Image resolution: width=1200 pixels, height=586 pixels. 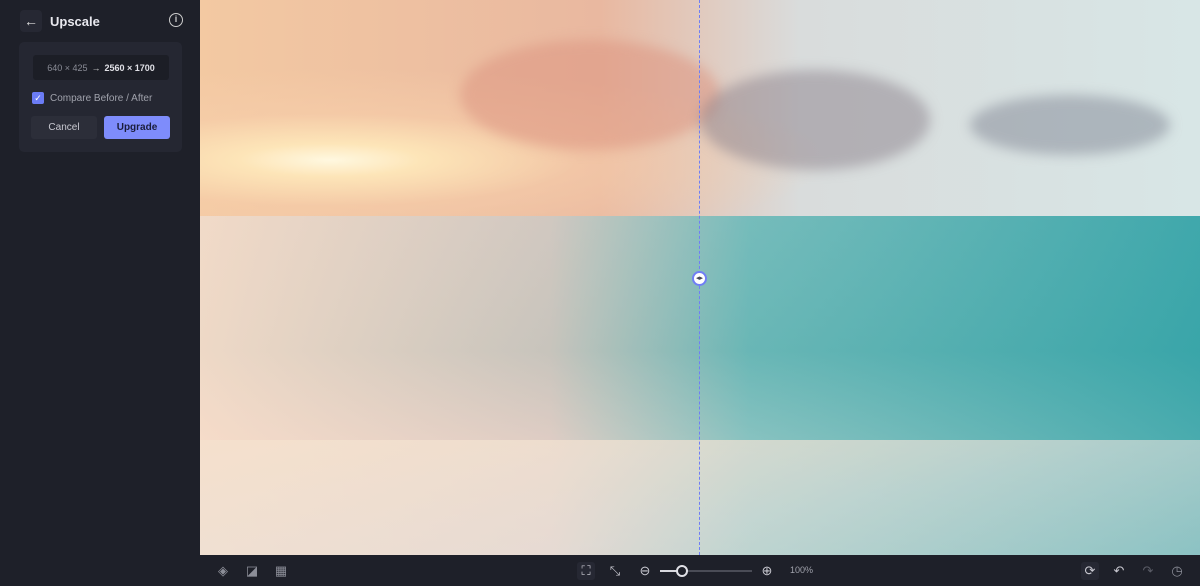 I want to click on compare-toggle: ✓ Compare Before / After, so click(x=92, y=98).